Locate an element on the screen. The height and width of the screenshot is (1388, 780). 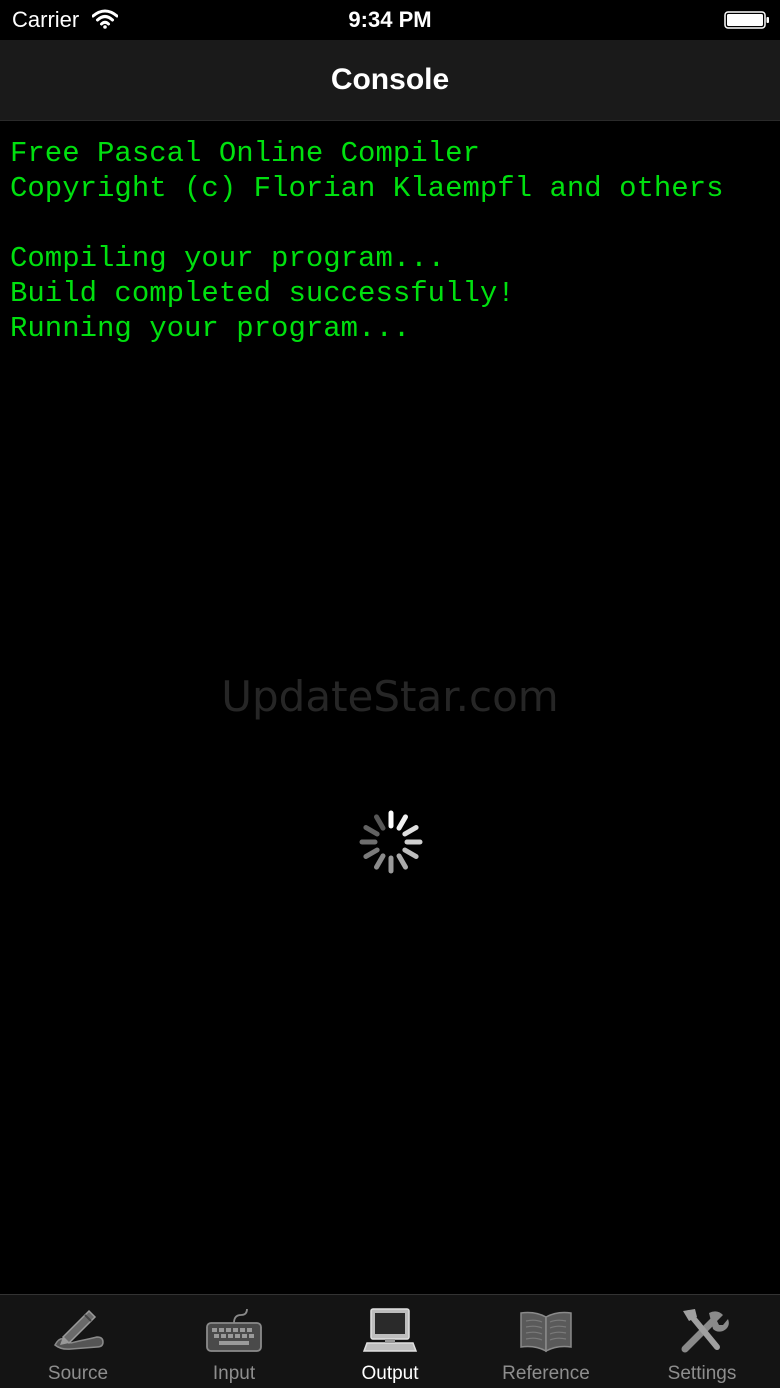
page-title: Console is located at coordinates (390, 79).